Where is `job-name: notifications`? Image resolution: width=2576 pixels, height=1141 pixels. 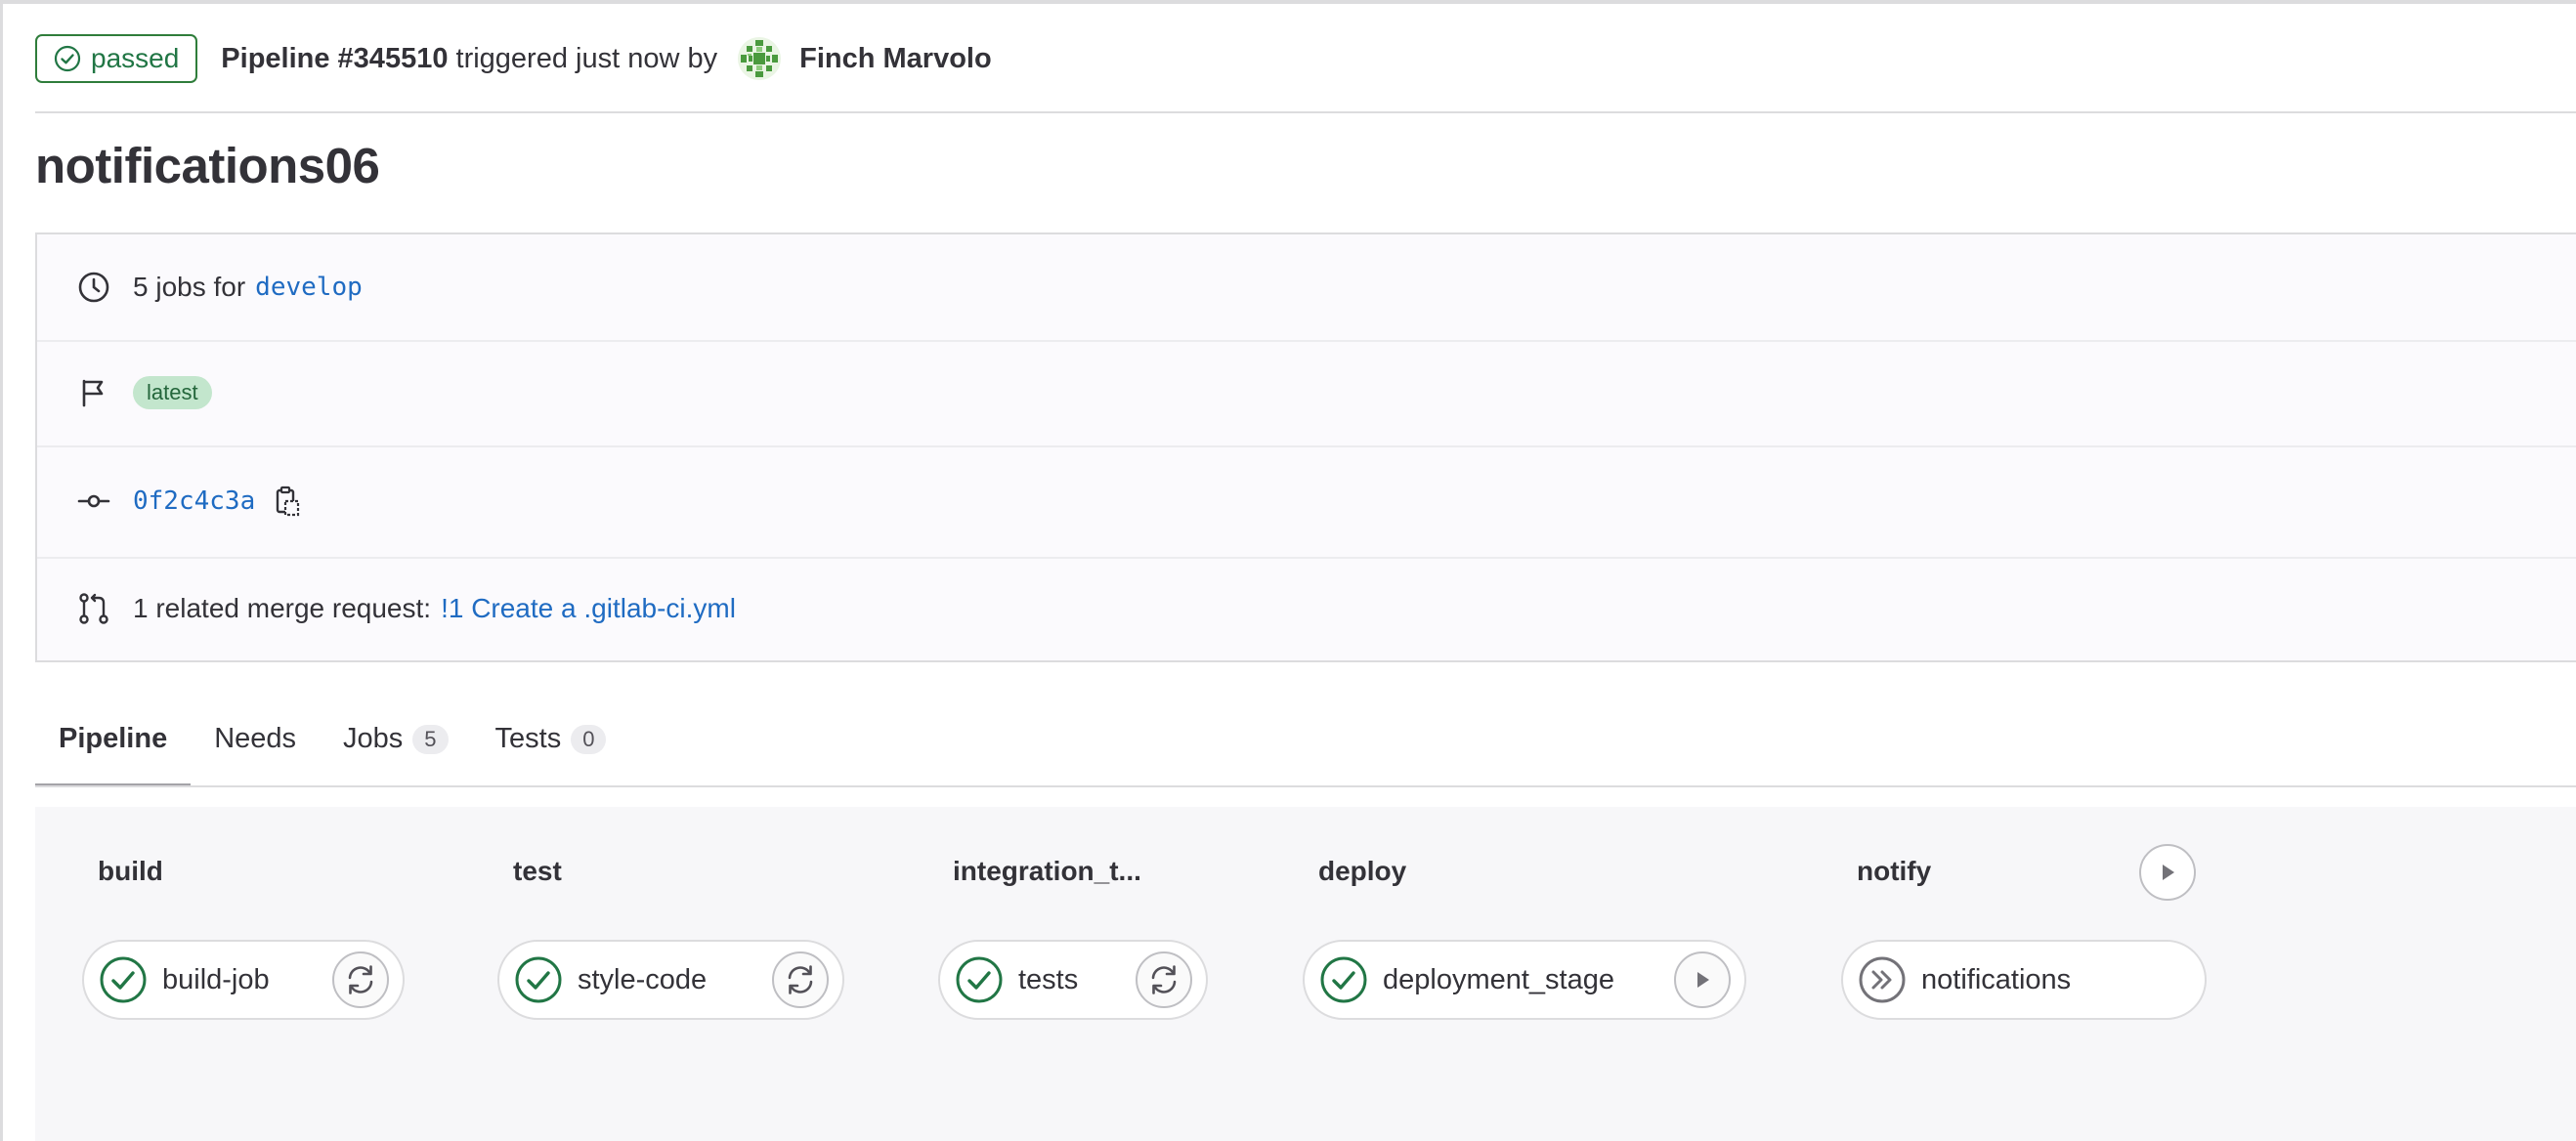 job-name: notifications is located at coordinates (1997, 979).